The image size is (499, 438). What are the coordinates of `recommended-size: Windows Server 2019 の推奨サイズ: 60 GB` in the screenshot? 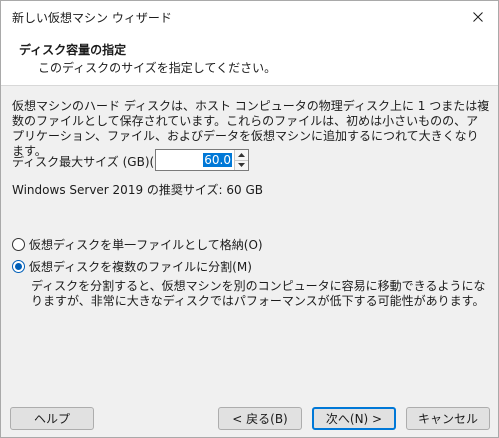 It's located at (138, 190).